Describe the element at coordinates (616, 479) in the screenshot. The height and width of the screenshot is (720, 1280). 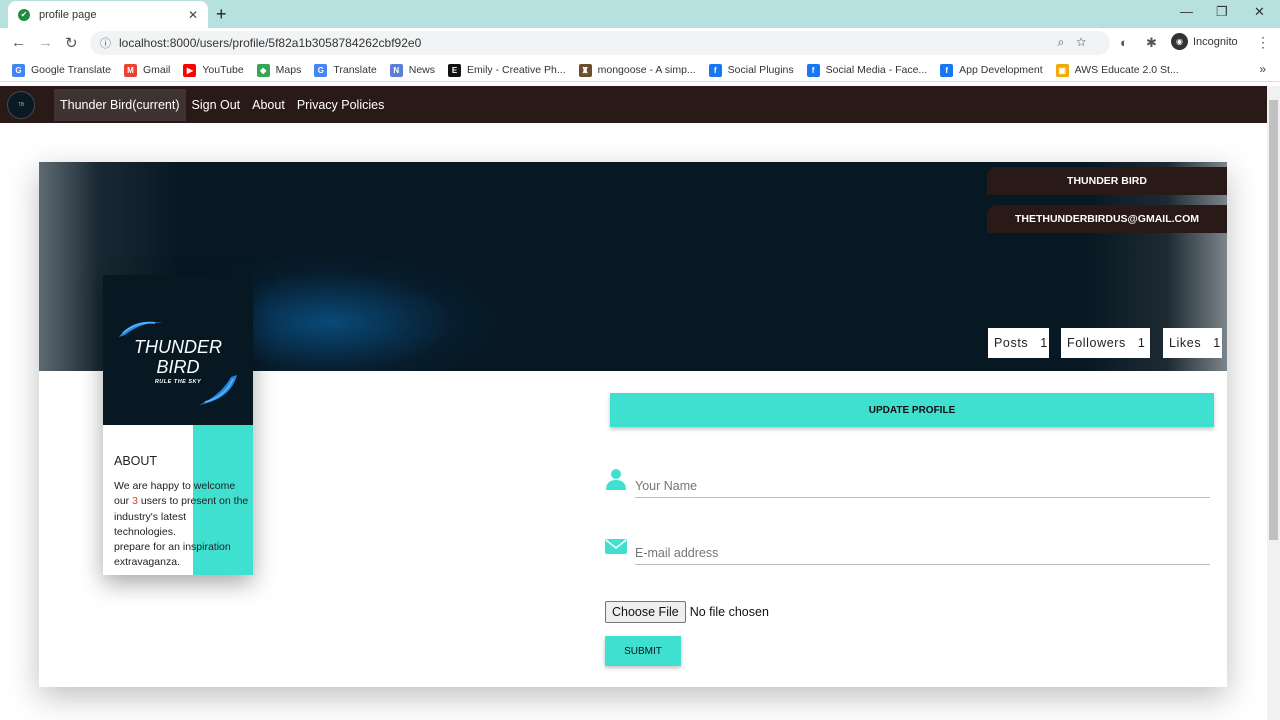
I see `user-icon` at that location.